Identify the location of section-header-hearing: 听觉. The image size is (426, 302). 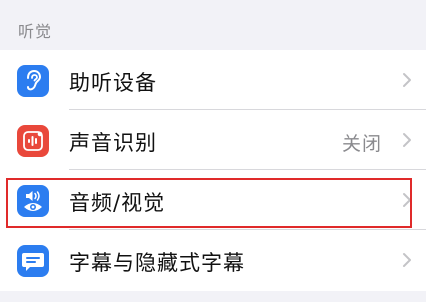
(35, 31).